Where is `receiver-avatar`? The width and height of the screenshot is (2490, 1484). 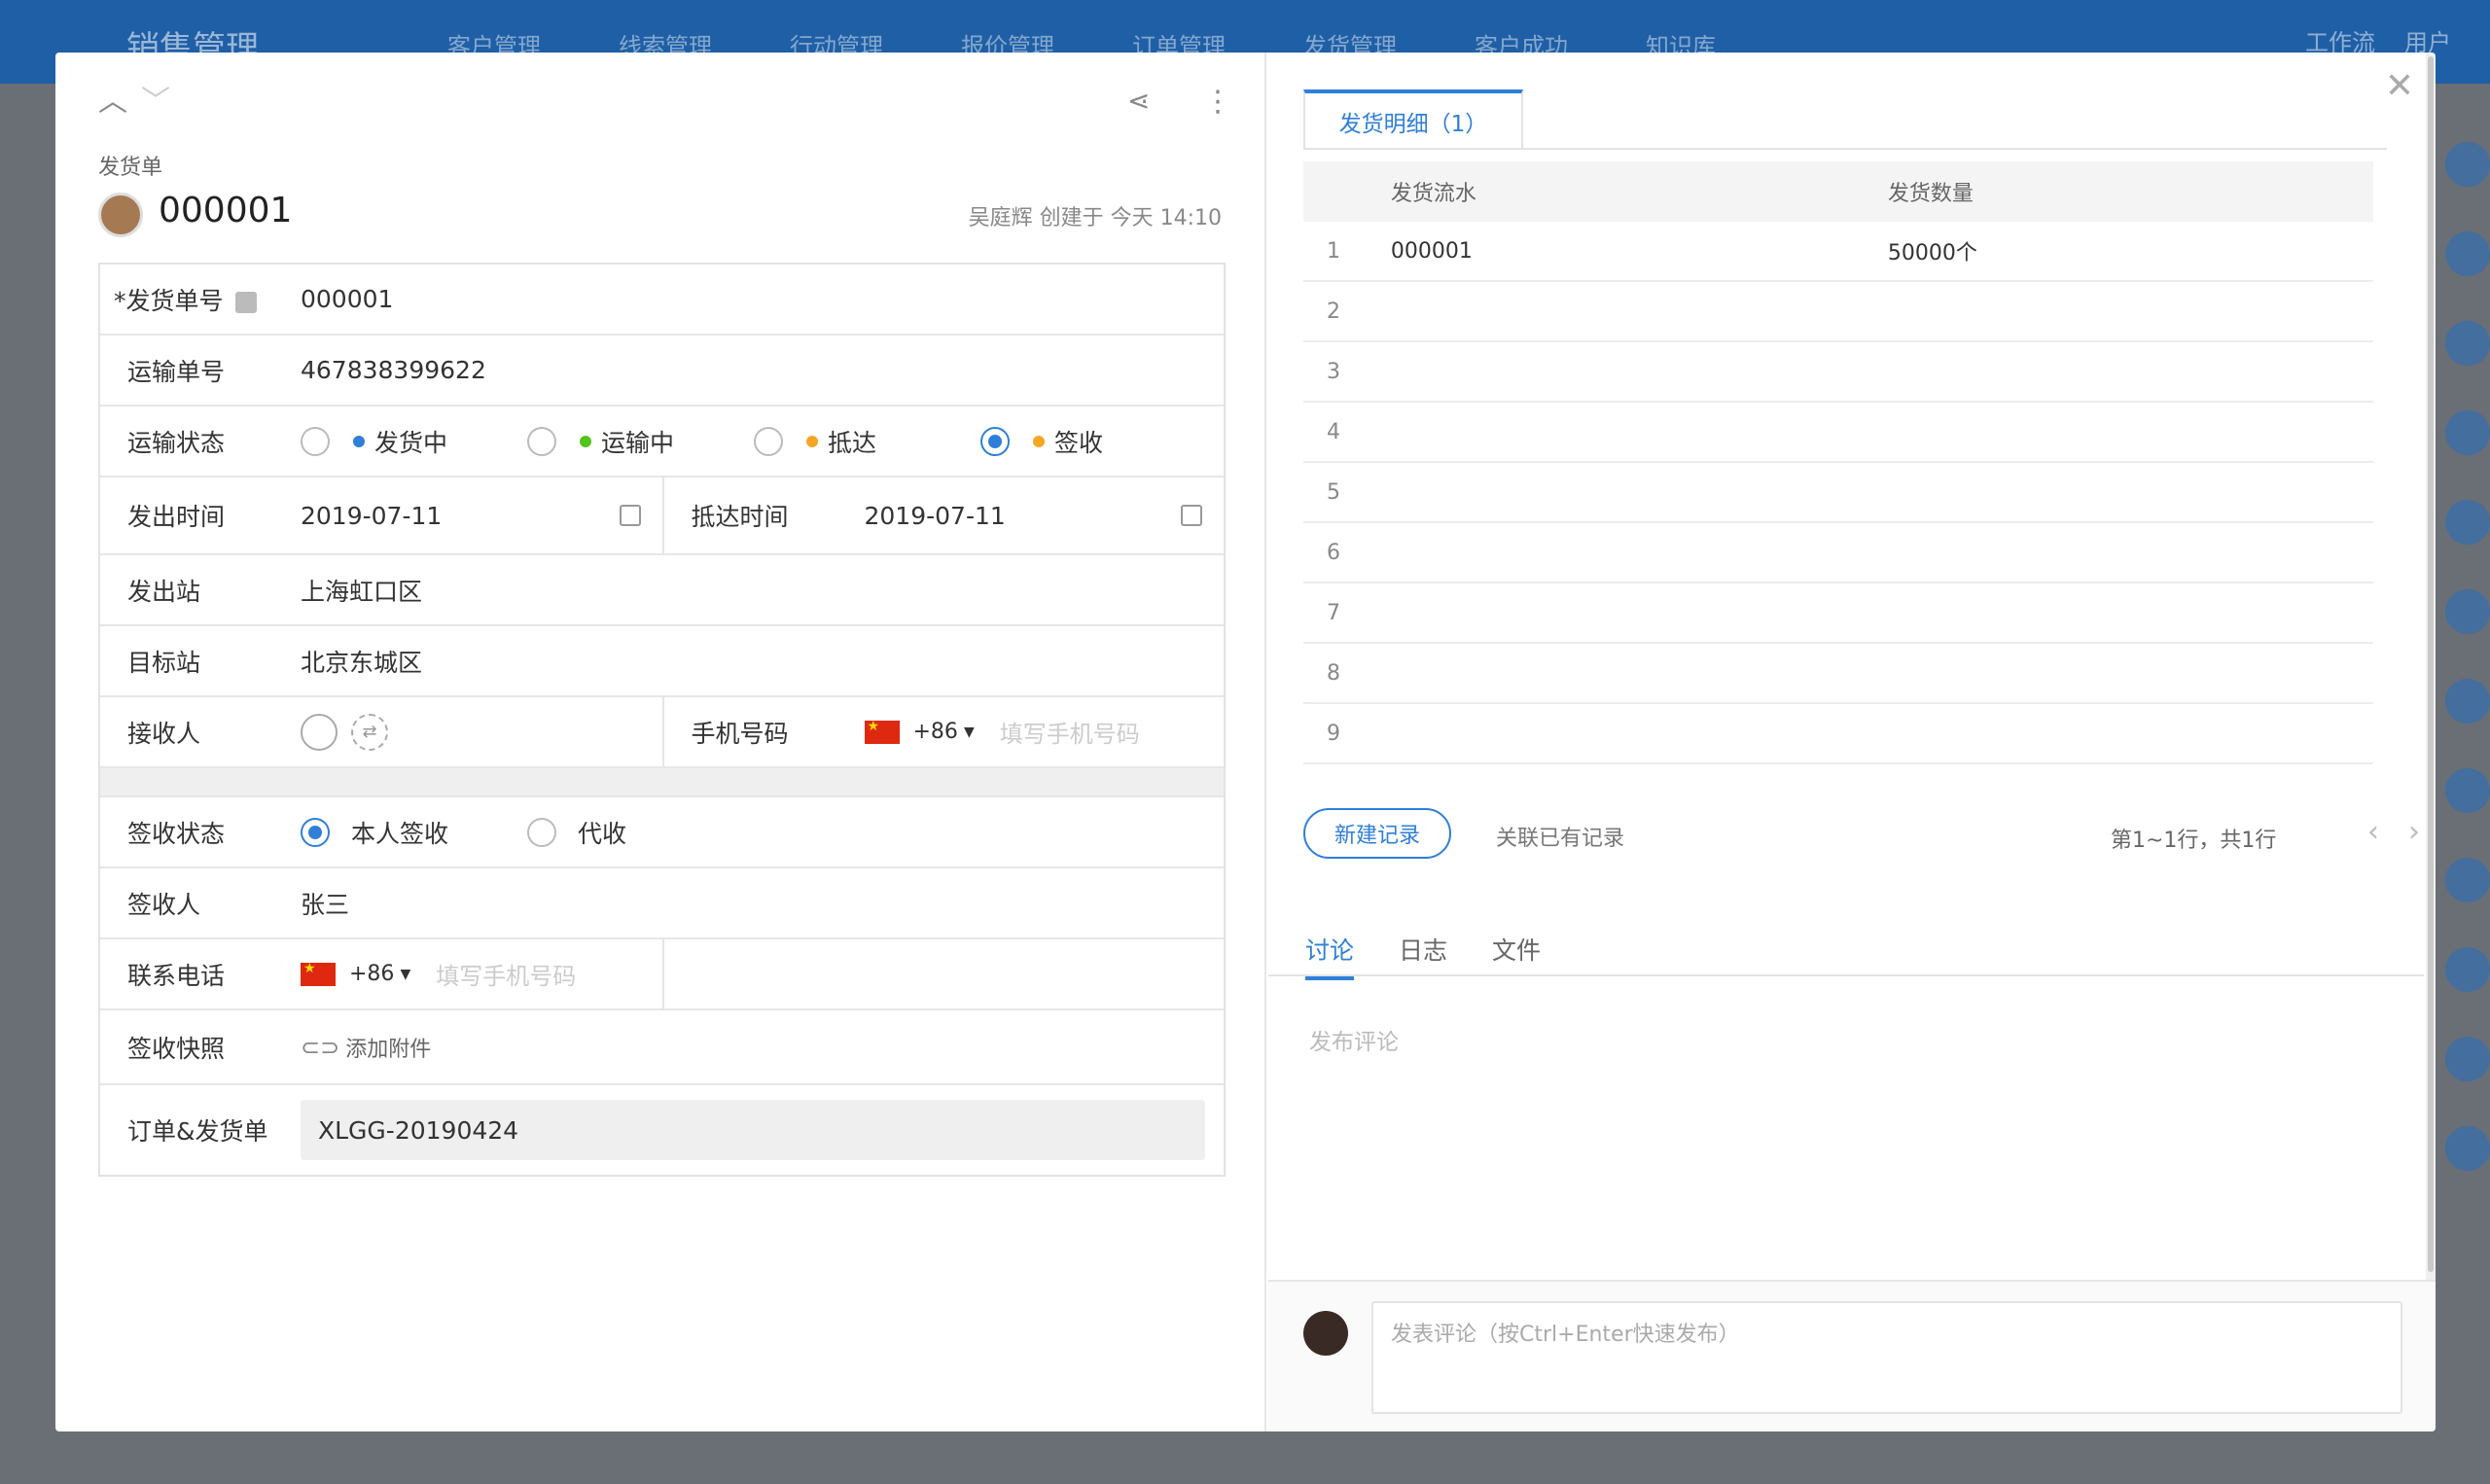
receiver-avatar is located at coordinates (319, 732).